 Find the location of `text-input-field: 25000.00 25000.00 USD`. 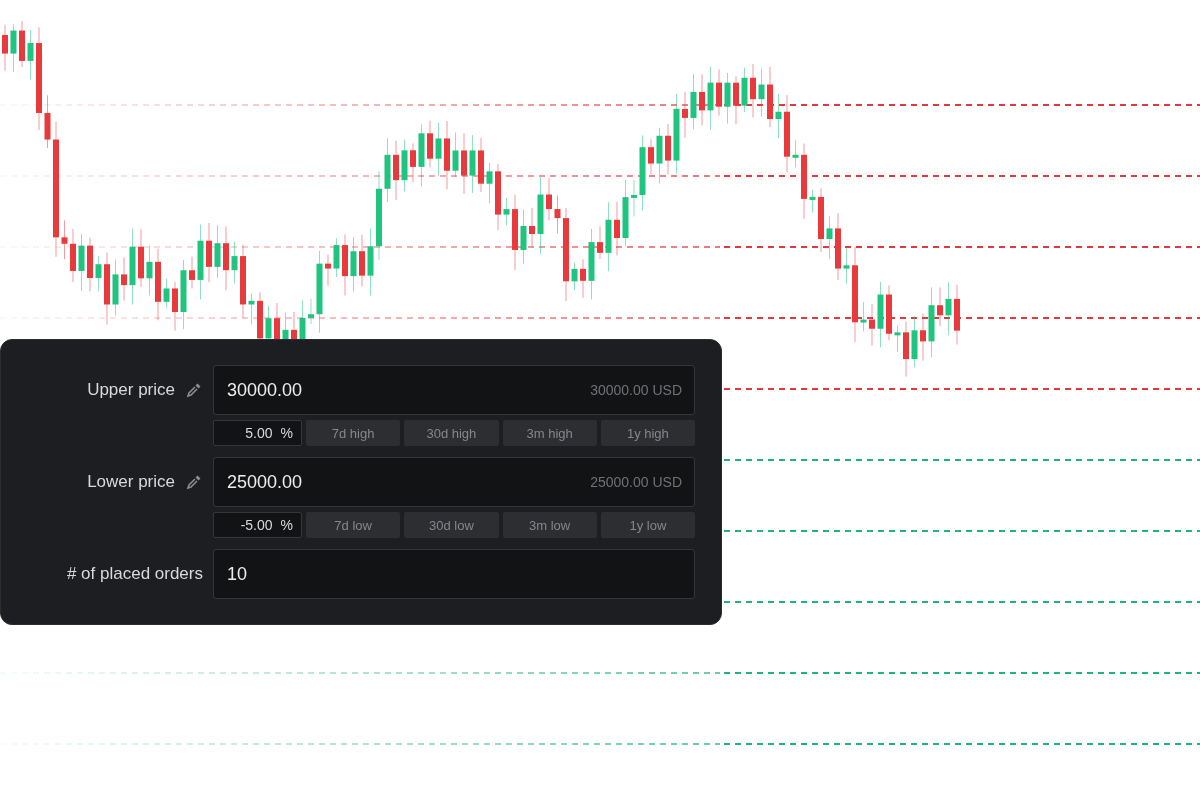

text-input-field: 25000.00 25000.00 USD is located at coordinates (454, 482).